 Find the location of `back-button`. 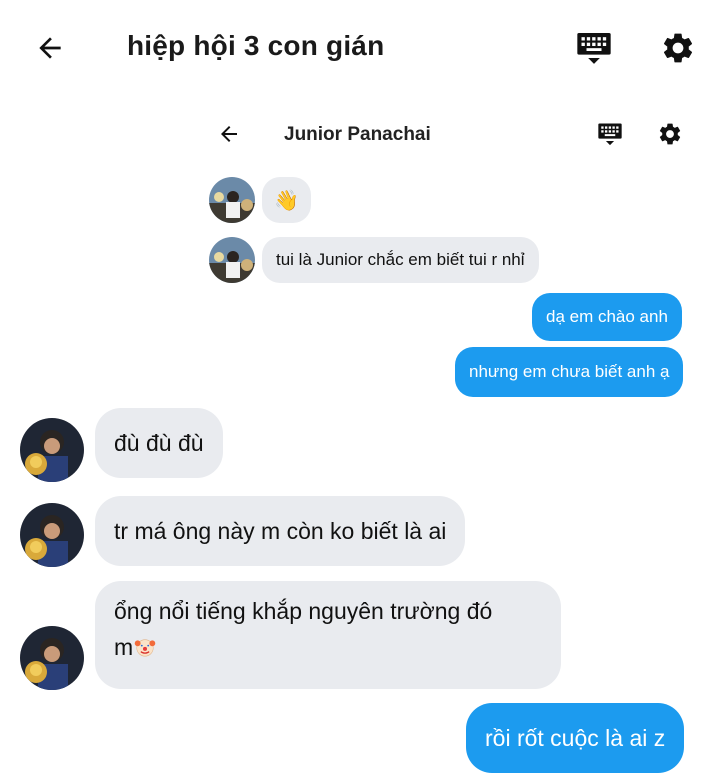

back-button is located at coordinates (50, 48).